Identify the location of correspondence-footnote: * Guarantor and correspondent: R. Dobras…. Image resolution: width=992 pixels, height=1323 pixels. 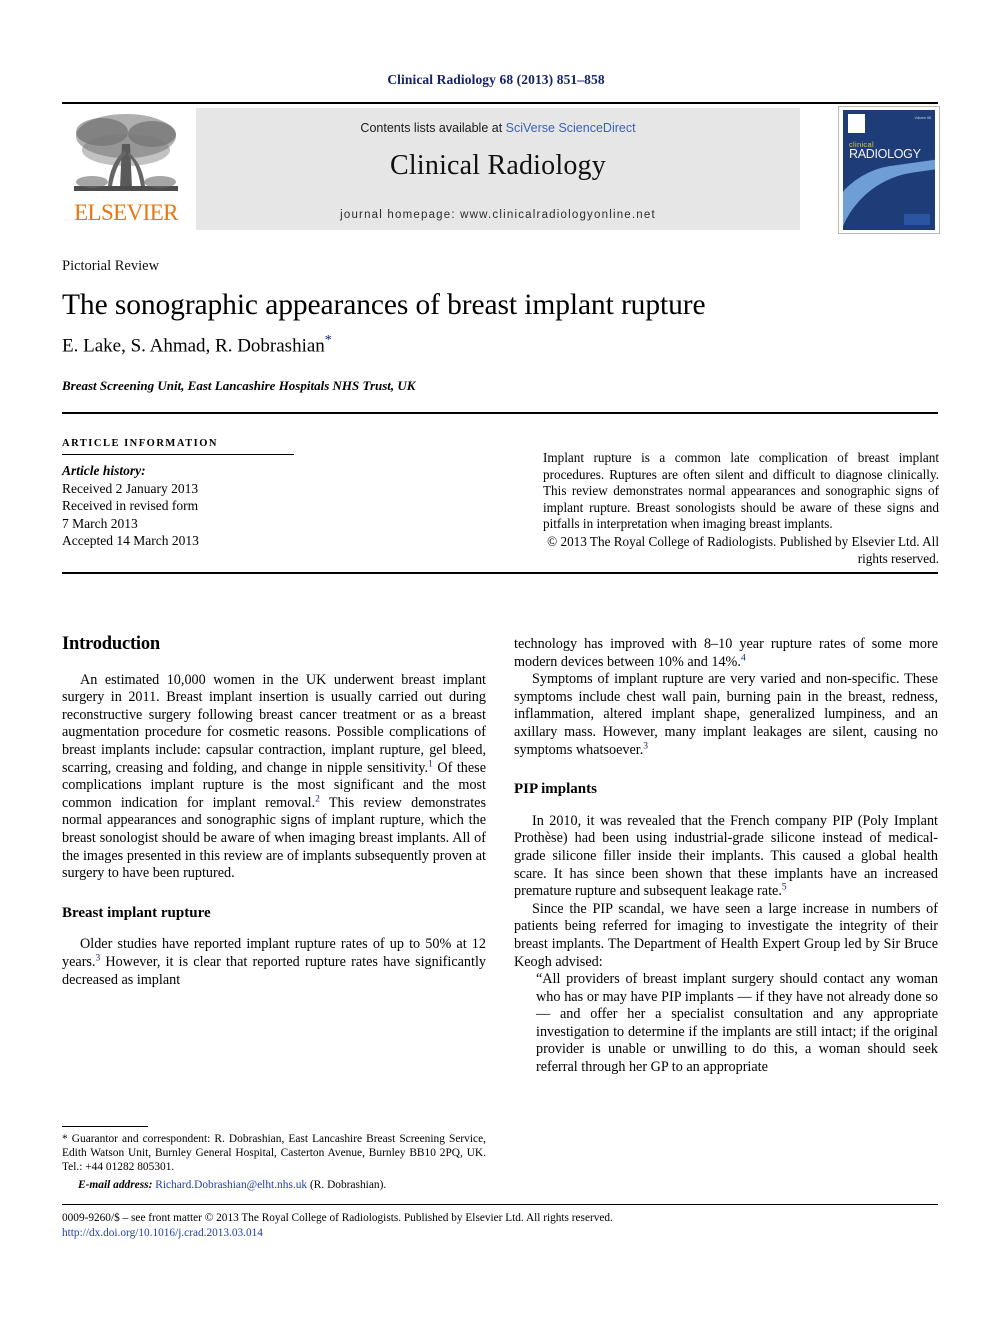
(274, 1159).